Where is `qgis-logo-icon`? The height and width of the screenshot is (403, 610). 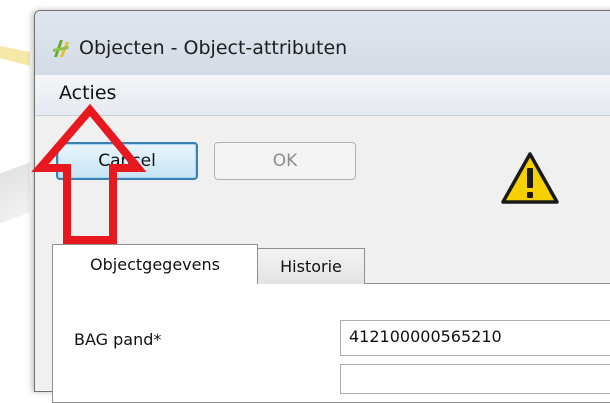
qgis-logo-icon is located at coordinates (61, 48).